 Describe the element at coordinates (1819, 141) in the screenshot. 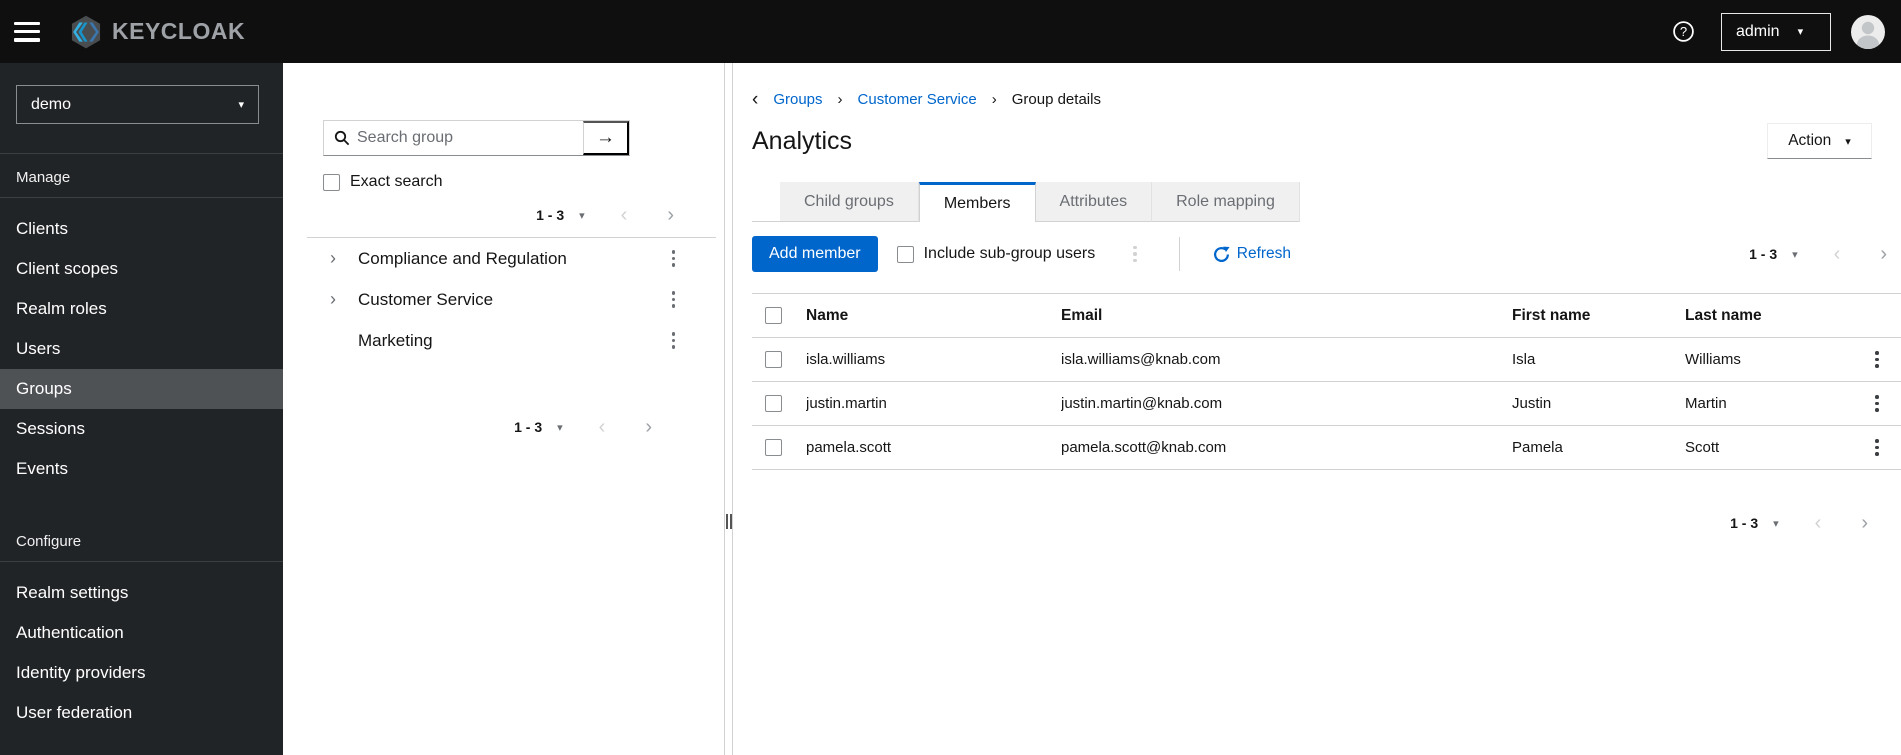

I see `action-dropdown: Action ▾` at that location.